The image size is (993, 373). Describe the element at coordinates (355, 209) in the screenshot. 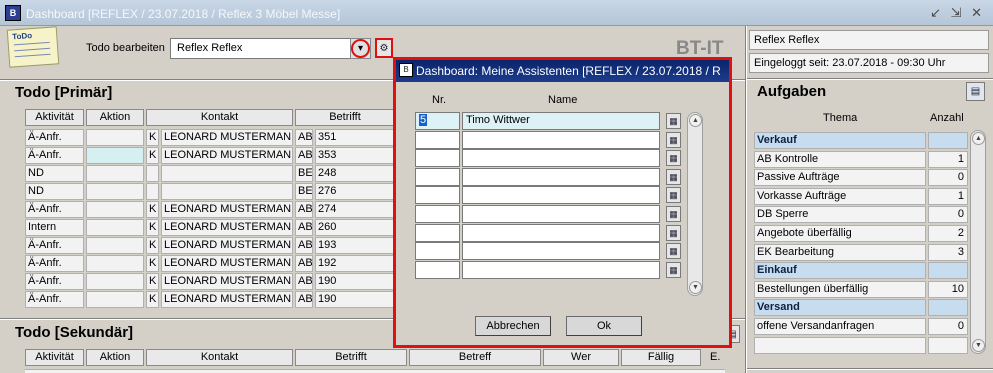

I see `table-cell-nr: 274` at that location.